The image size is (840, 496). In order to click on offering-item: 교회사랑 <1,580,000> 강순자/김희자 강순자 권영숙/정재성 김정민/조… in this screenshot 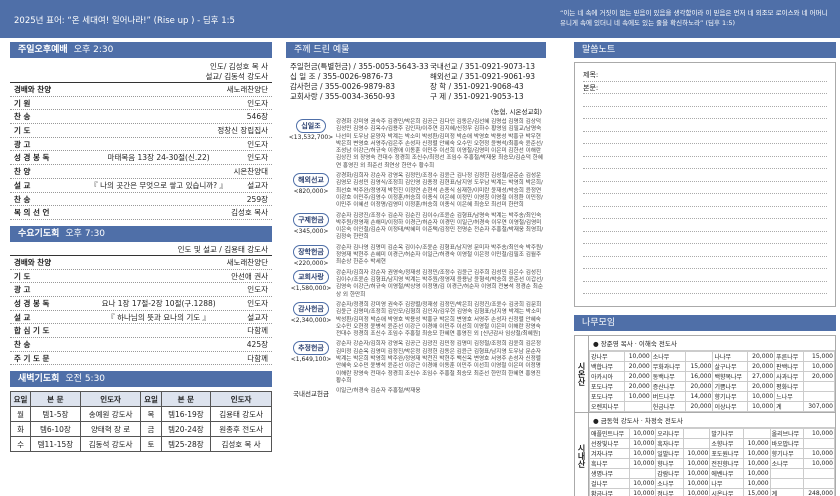, I will do `click(416, 284)`.